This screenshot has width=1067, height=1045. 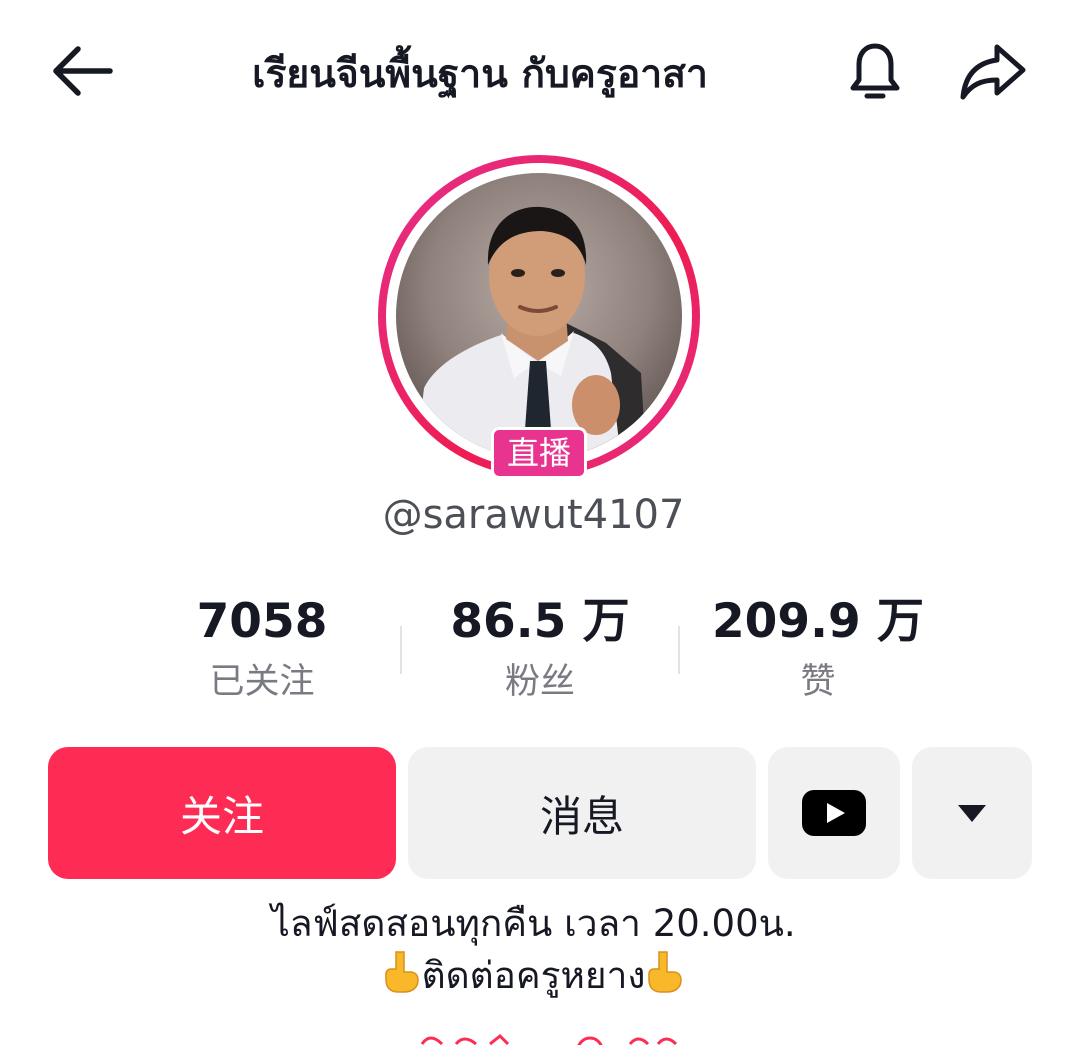 I want to click on likes-stat: 209.9 万 赞, so click(x=818, y=650).